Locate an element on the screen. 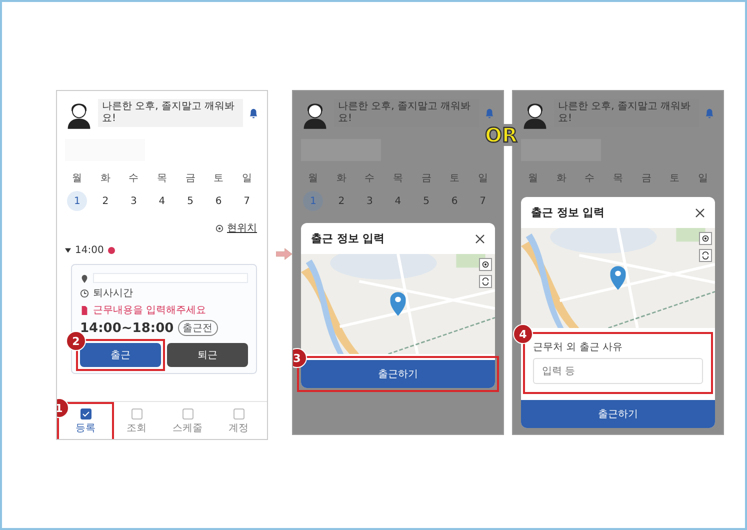  caret-icon is located at coordinates (68, 250).